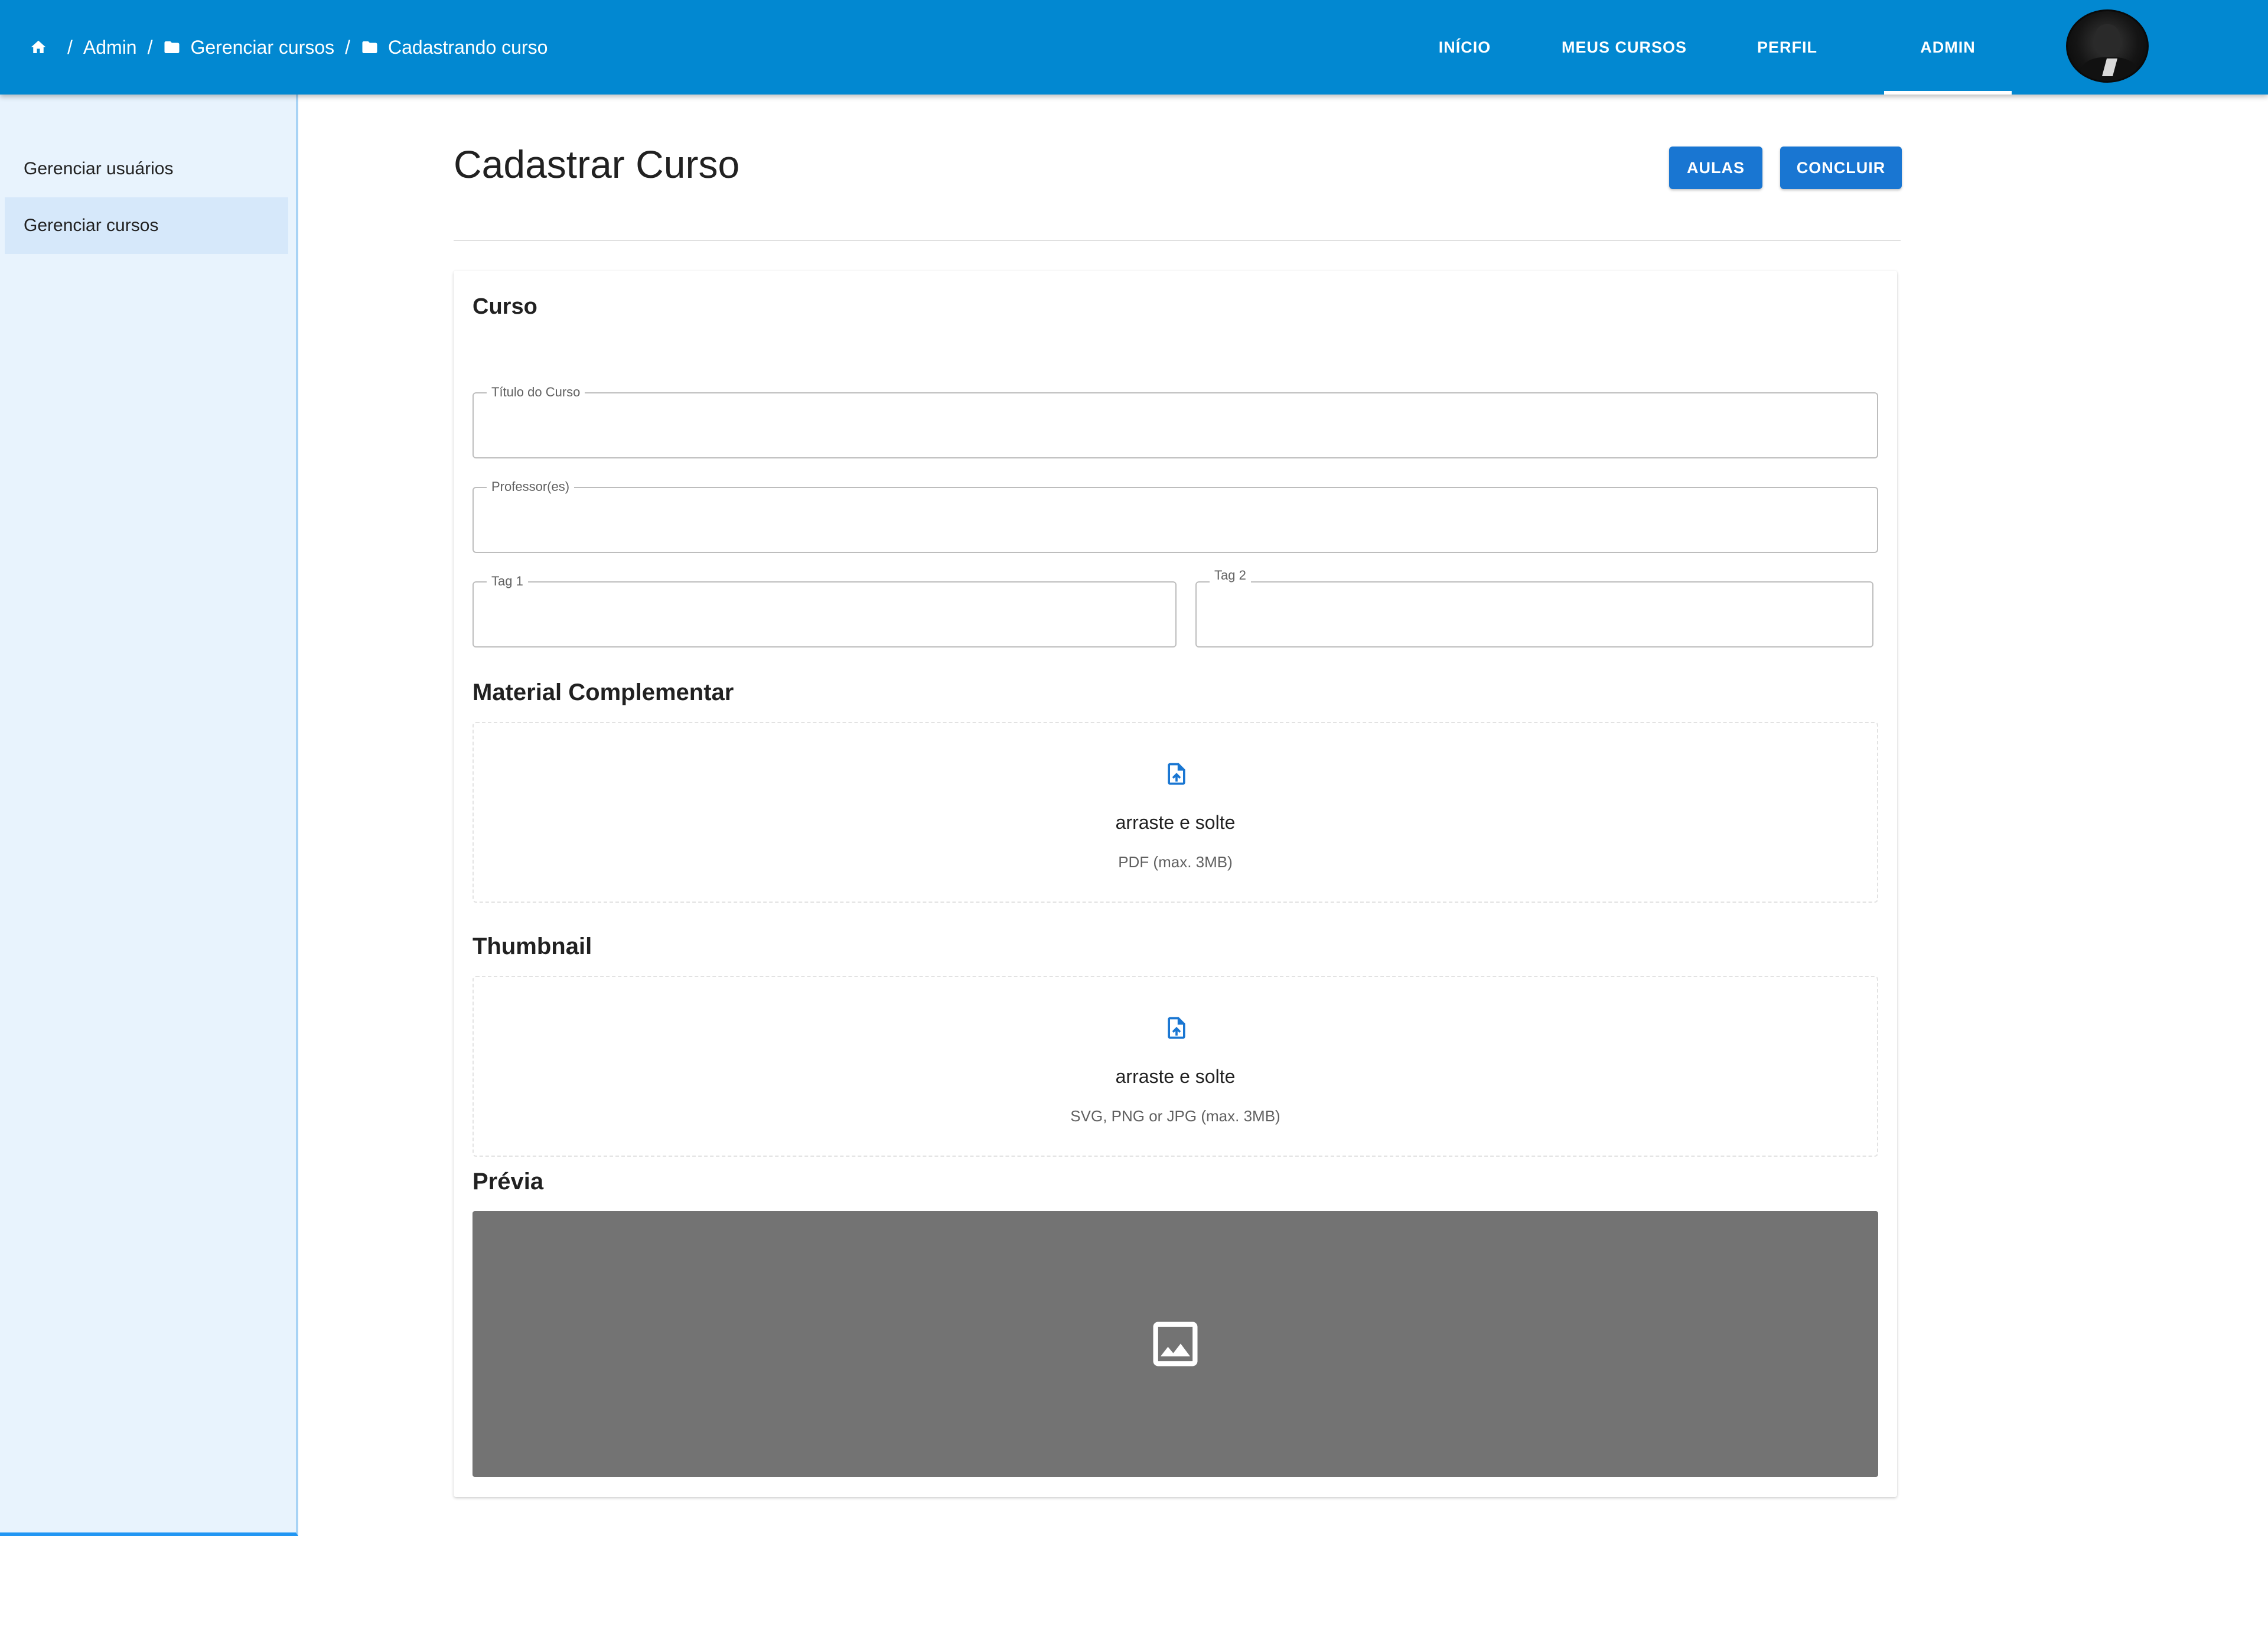  What do you see at coordinates (1715, 168) in the screenshot?
I see `aulas-button: AULAS` at bounding box center [1715, 168].